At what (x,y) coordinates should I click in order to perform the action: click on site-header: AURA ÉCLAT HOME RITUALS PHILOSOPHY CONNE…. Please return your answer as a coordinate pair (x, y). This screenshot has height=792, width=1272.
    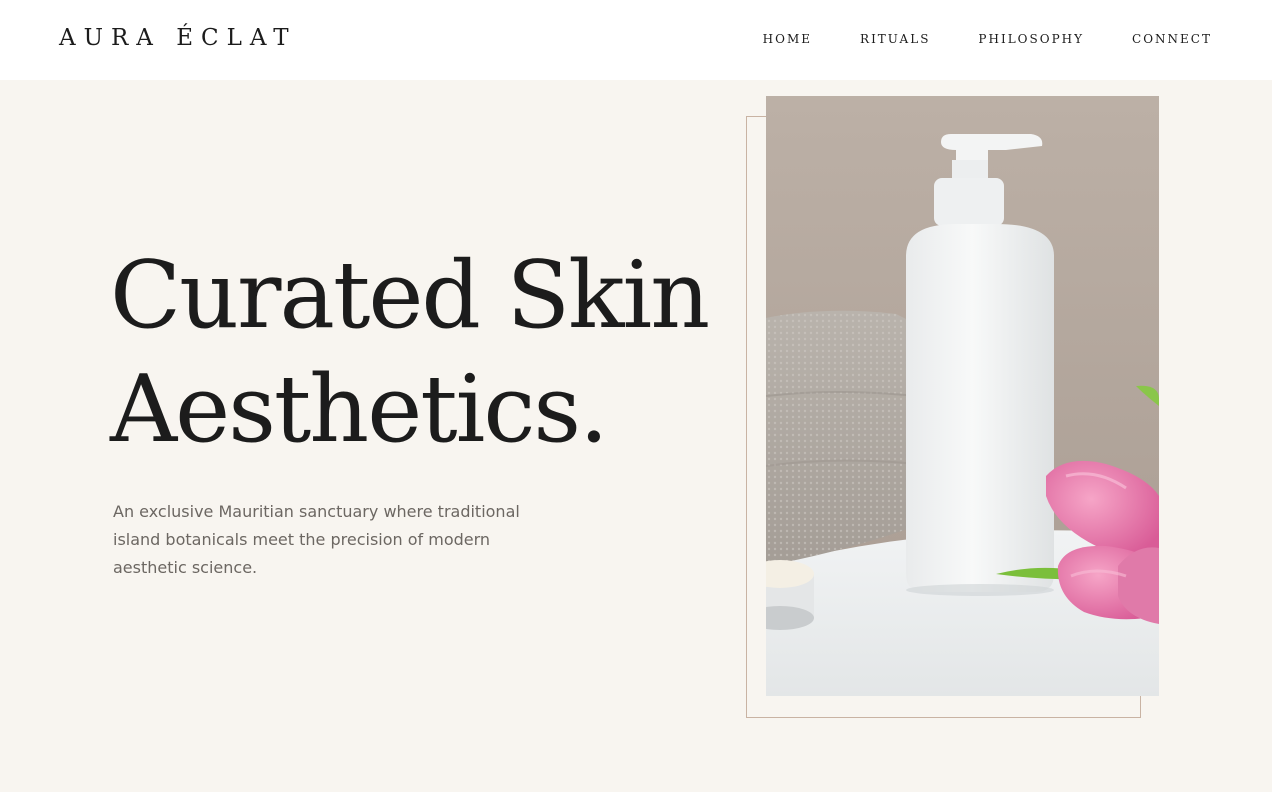
    Looking at the image, I should click on (636, 40).